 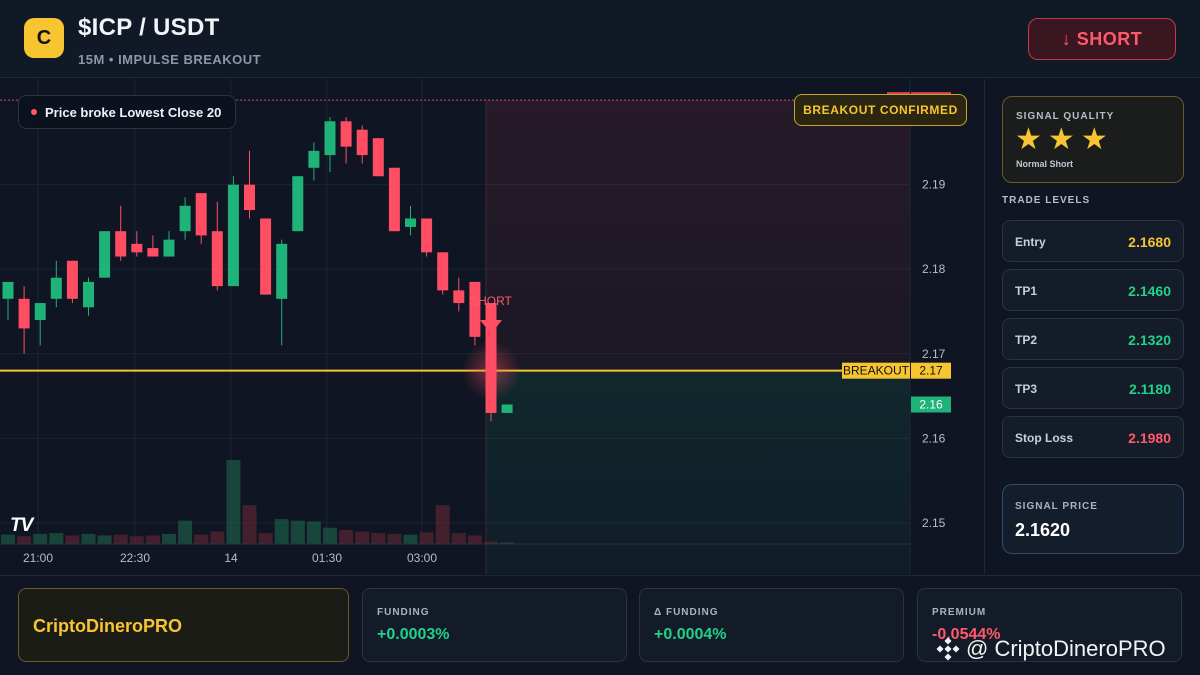 I want to click on last-price-tag: 2.16, so click(x=931, y=405).